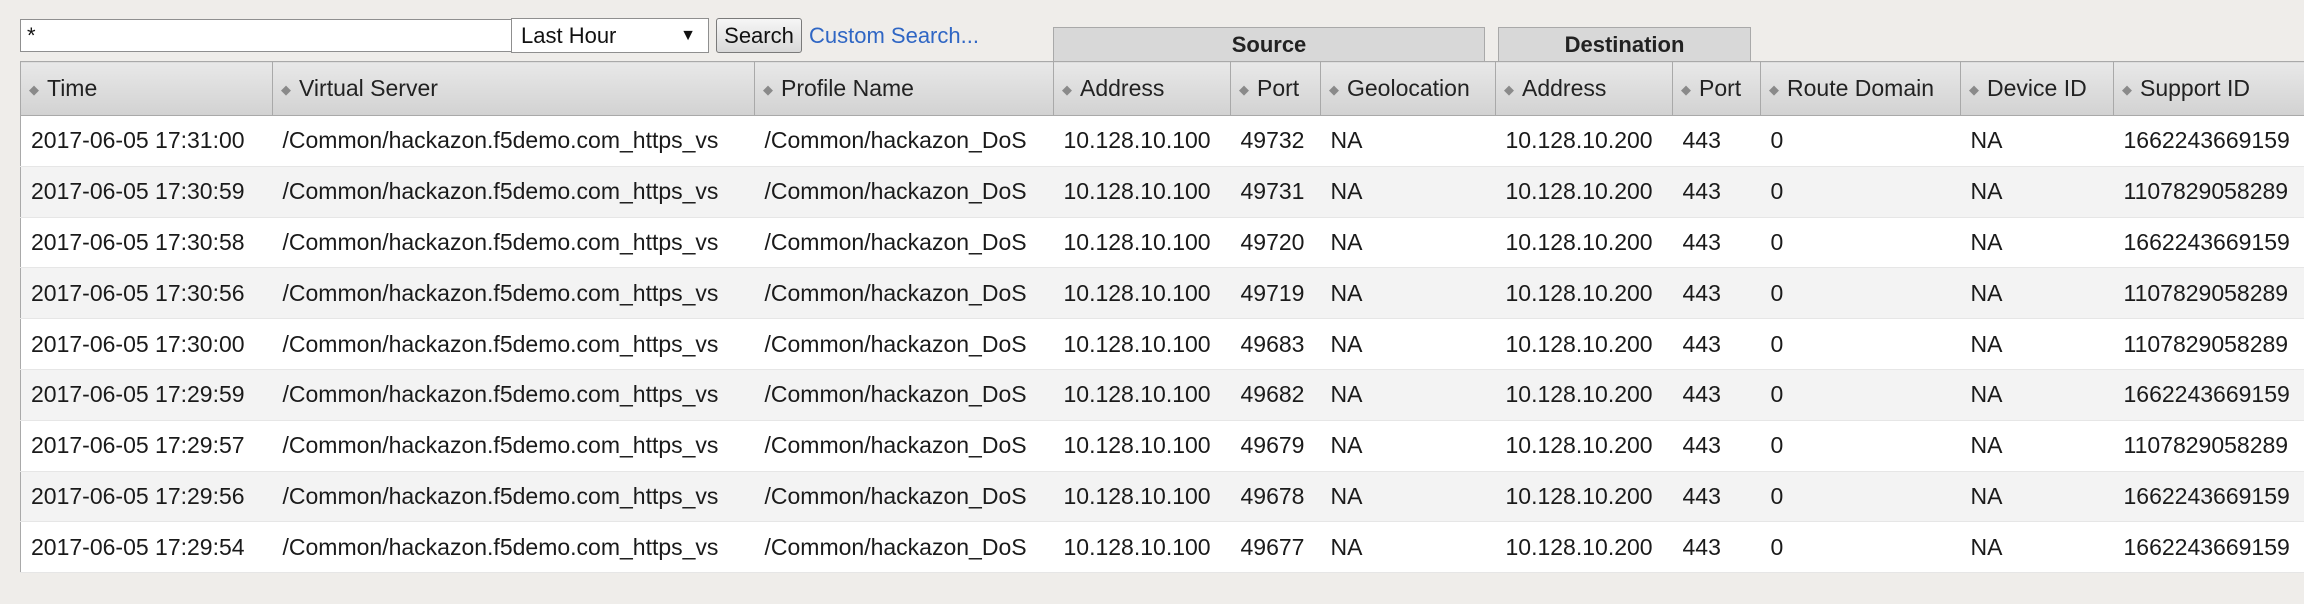  I want to click on column-header-device-id: ◆ Device ID, so click(2037, 88).